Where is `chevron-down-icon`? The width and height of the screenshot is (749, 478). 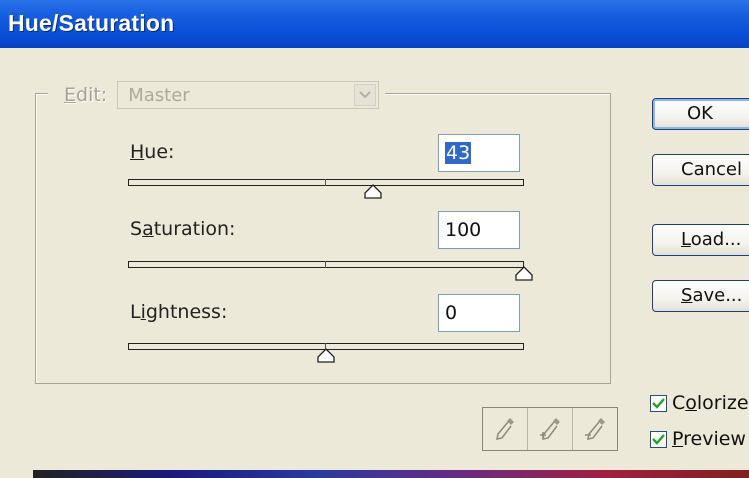 chevron-down-icon is located at coordinates (365, 95).